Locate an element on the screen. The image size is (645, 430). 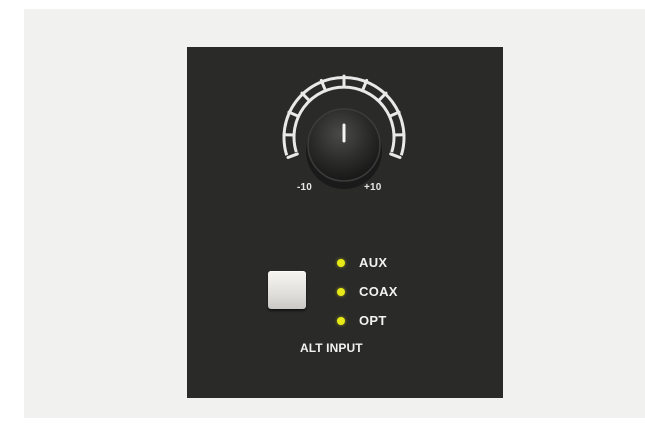
input-indicator-list: AUX COAX OPT is located at coordinates (367, 291).